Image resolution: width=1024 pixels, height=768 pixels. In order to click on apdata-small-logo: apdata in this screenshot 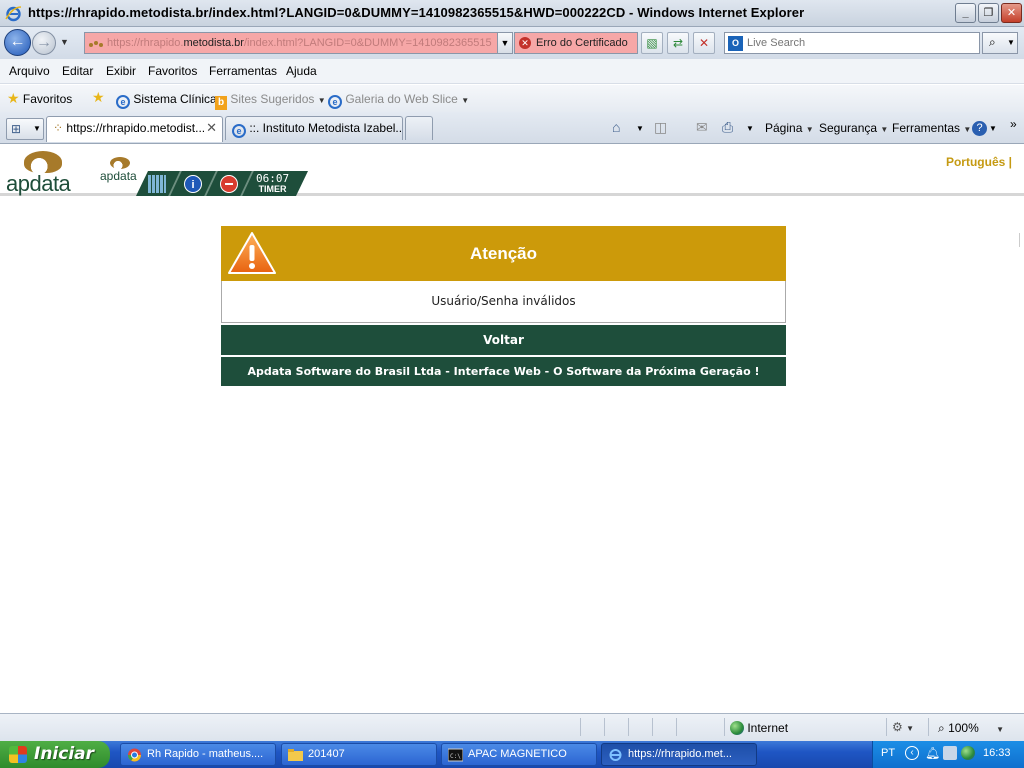, I will do `click(118, 170)`.